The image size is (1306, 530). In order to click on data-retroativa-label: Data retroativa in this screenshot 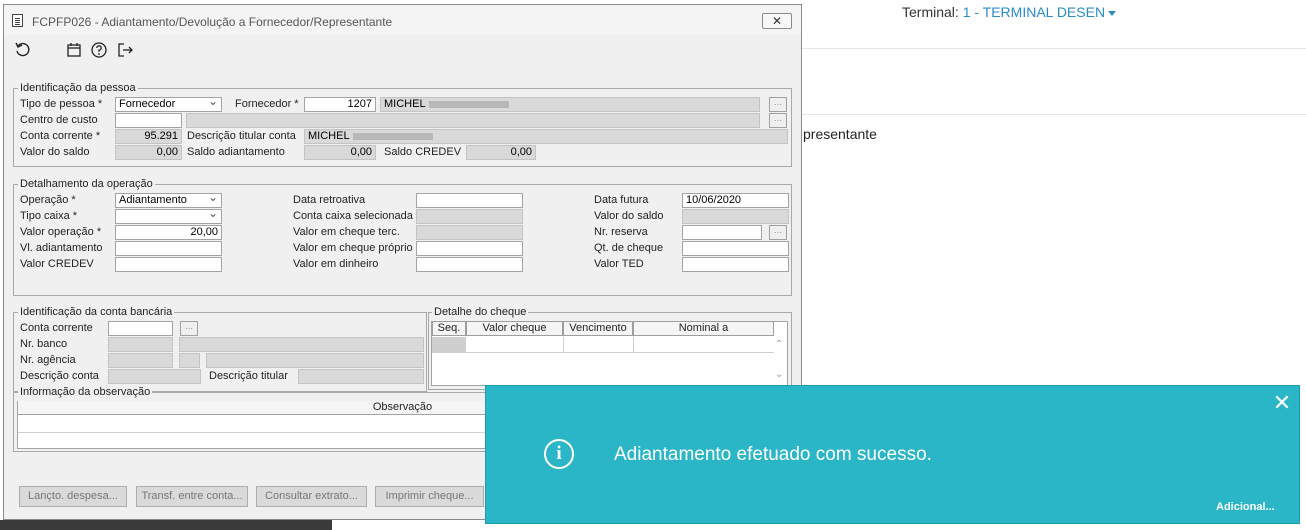, I will do `click(329, 200)`.